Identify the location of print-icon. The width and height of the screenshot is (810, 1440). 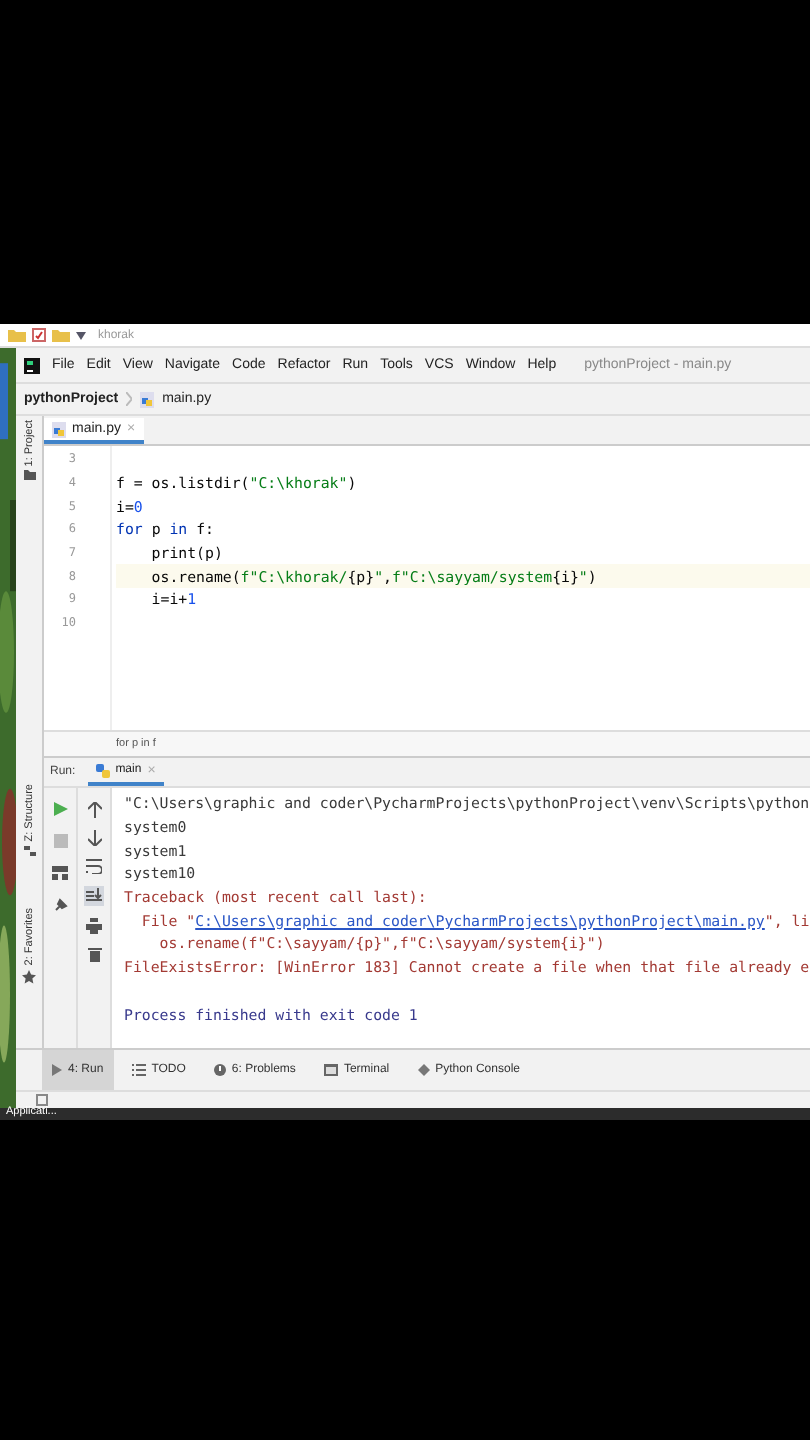
(94, 926).